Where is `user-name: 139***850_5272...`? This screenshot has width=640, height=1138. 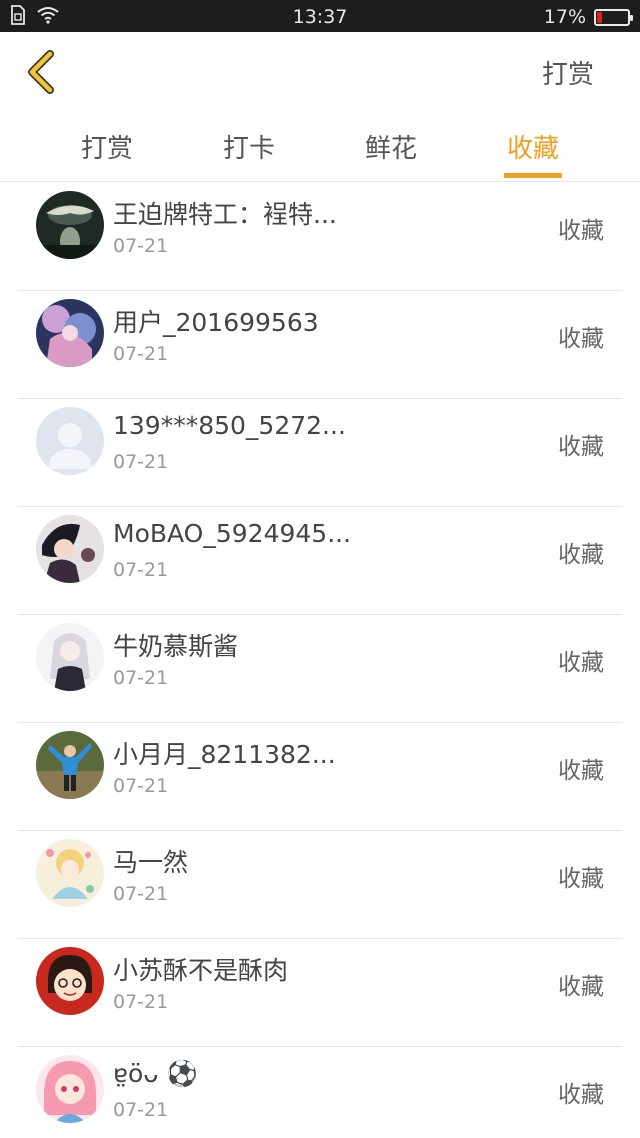
user-name: 139***850_5272... is located at coordinates (229, 425).